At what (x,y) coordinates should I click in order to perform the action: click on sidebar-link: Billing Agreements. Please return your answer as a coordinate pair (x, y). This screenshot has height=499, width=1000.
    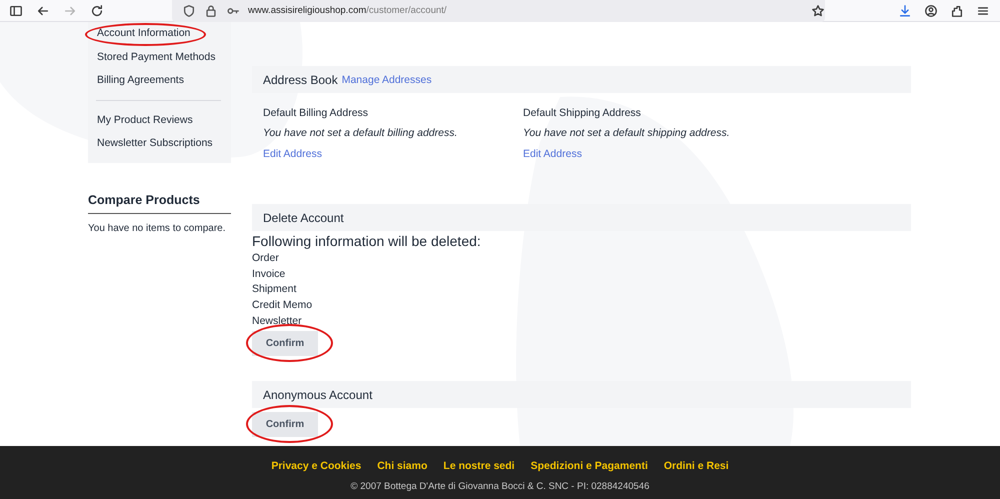
    Looking at the image, I should click on (159, 80).